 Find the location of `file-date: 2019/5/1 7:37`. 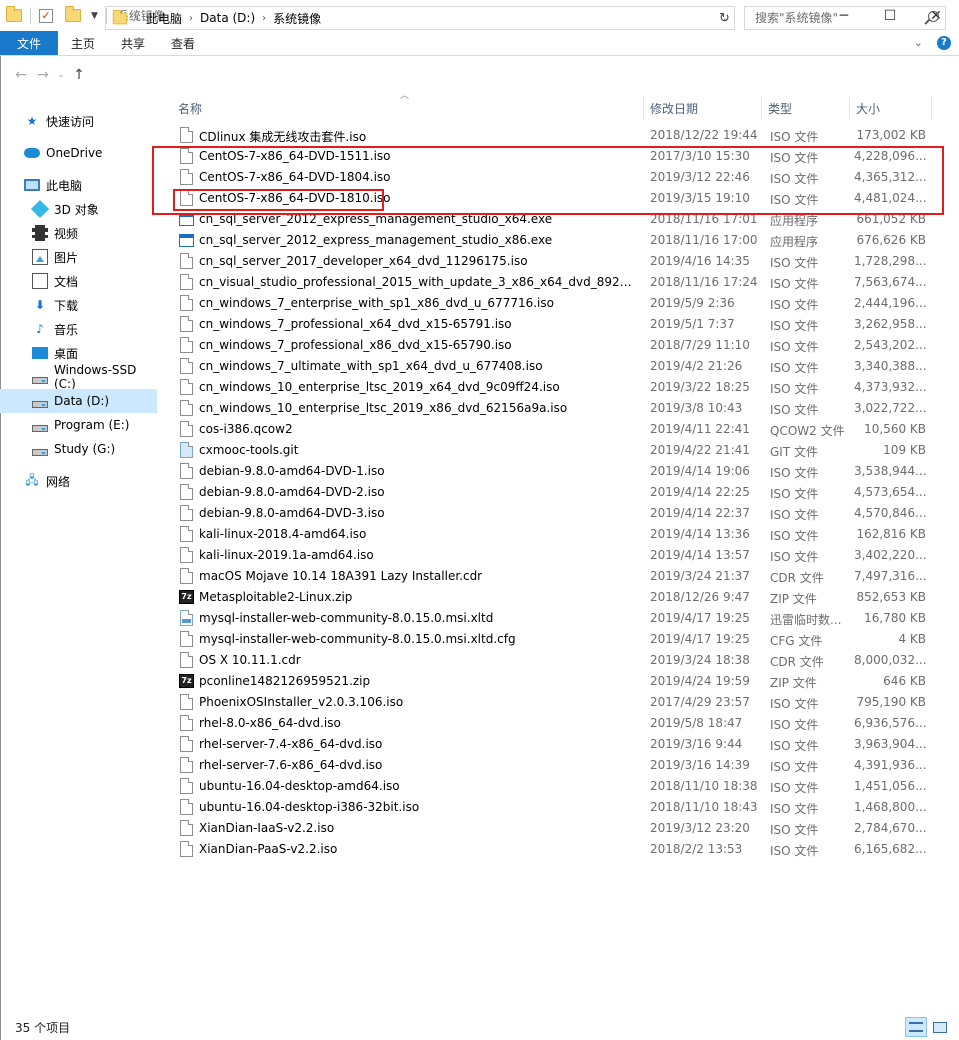

file-date: 2019/5/1 7:37 is located at coordinates (692, 324).